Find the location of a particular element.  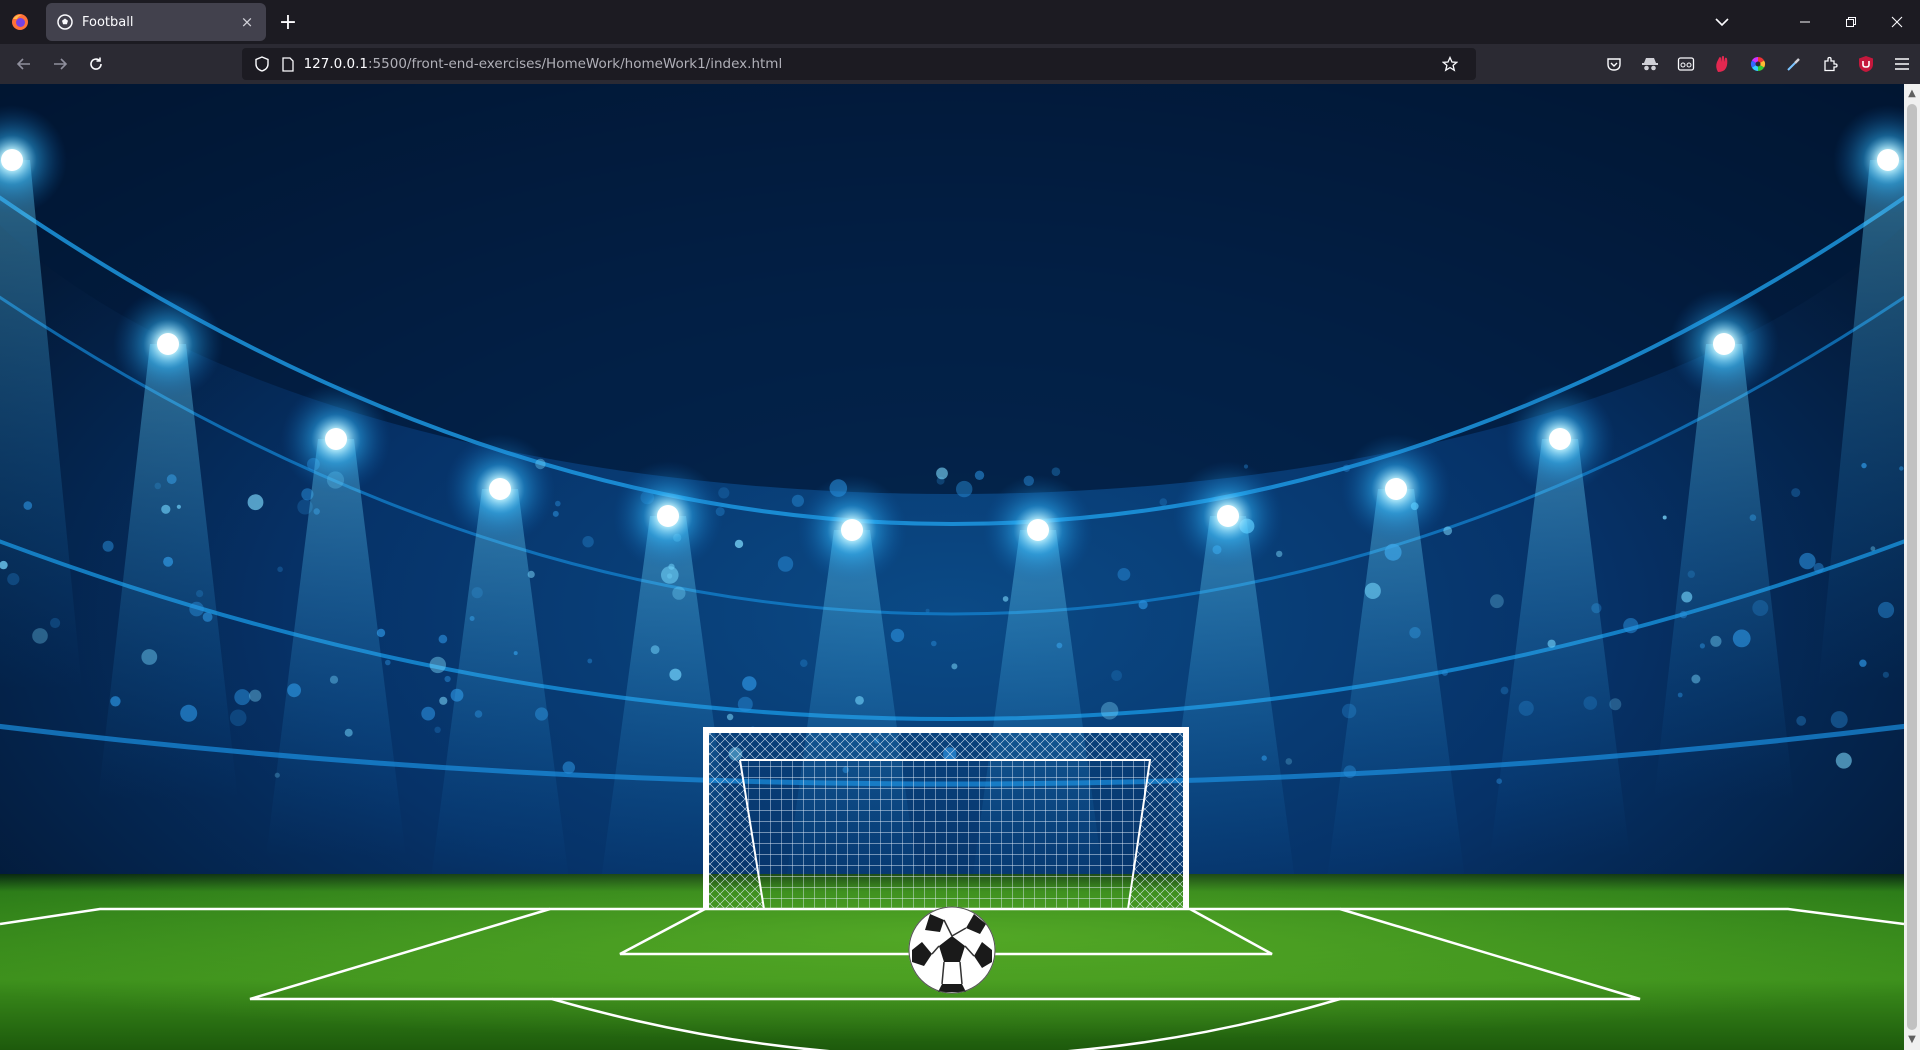

firefox-logo-icon is located at coordinates (20, 22).